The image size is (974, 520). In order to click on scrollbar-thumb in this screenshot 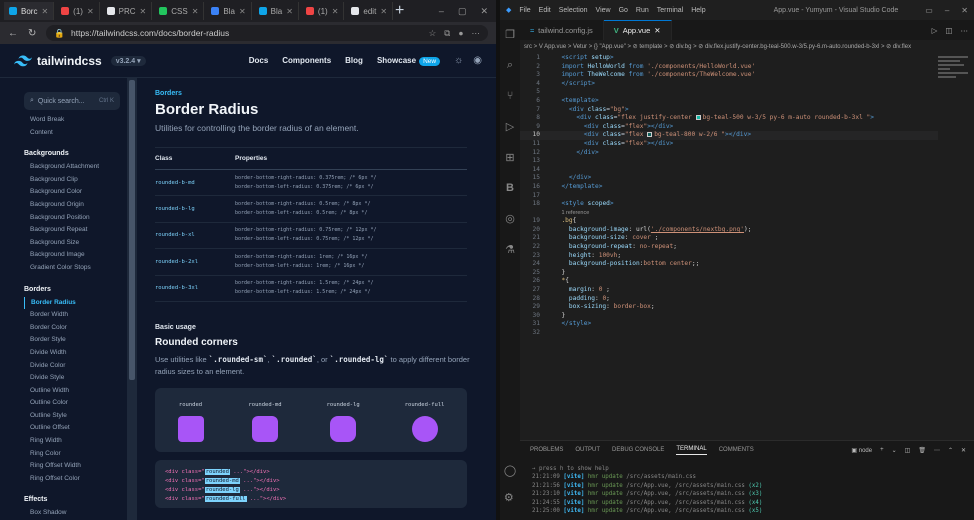, I will do `click(132, 230)`.